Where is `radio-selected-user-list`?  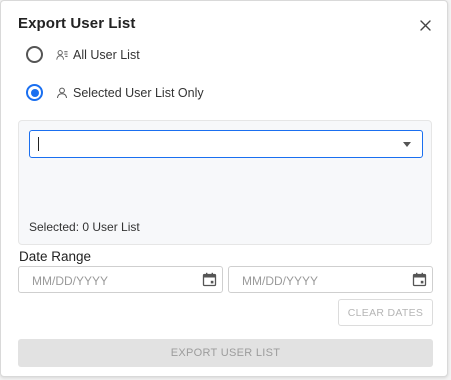
radio-selected-user-list is located at coordinates (34, 92).